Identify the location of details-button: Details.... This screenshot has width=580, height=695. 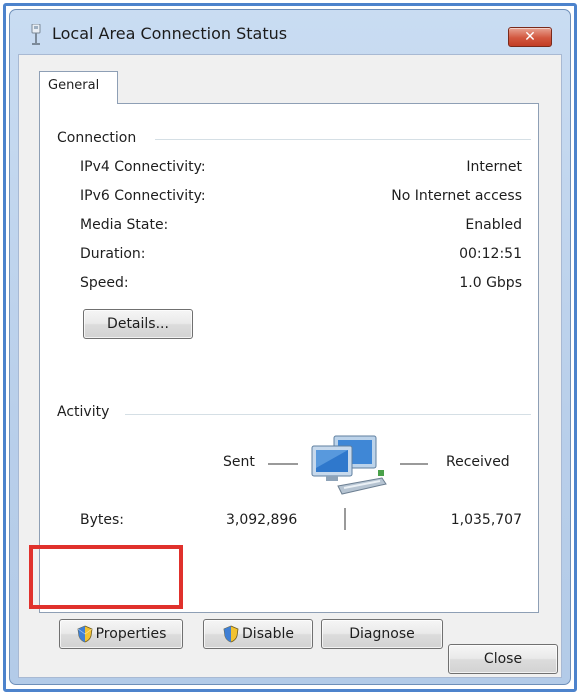
(138, 324).